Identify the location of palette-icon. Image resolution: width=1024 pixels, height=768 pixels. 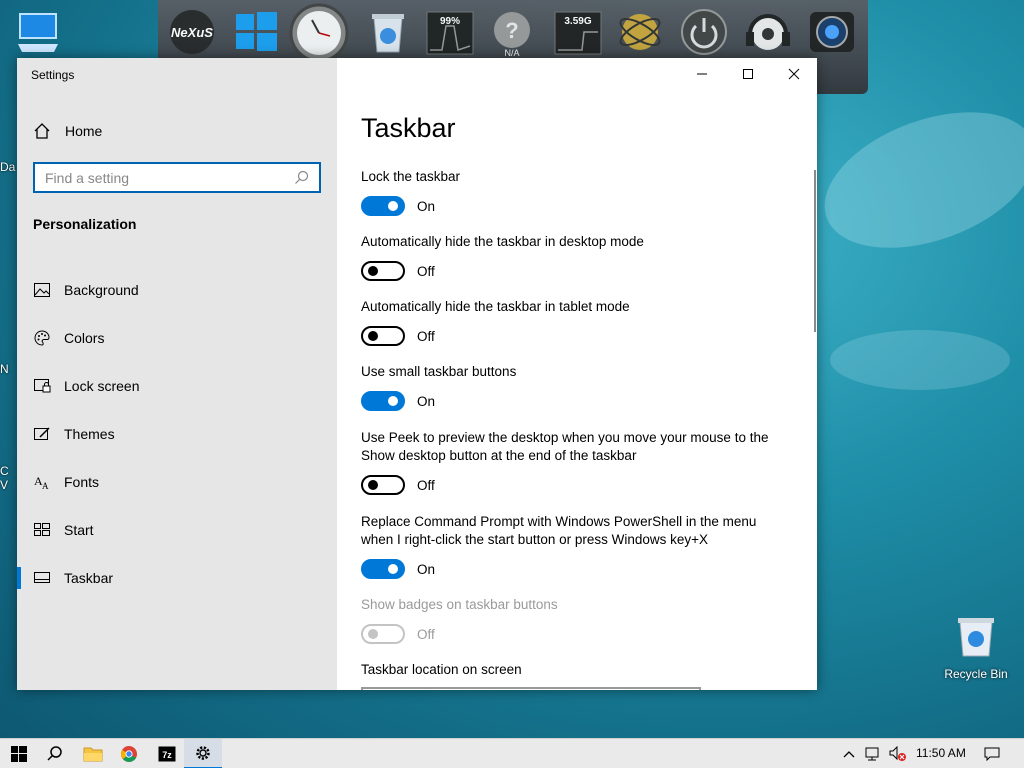
(42, 338).